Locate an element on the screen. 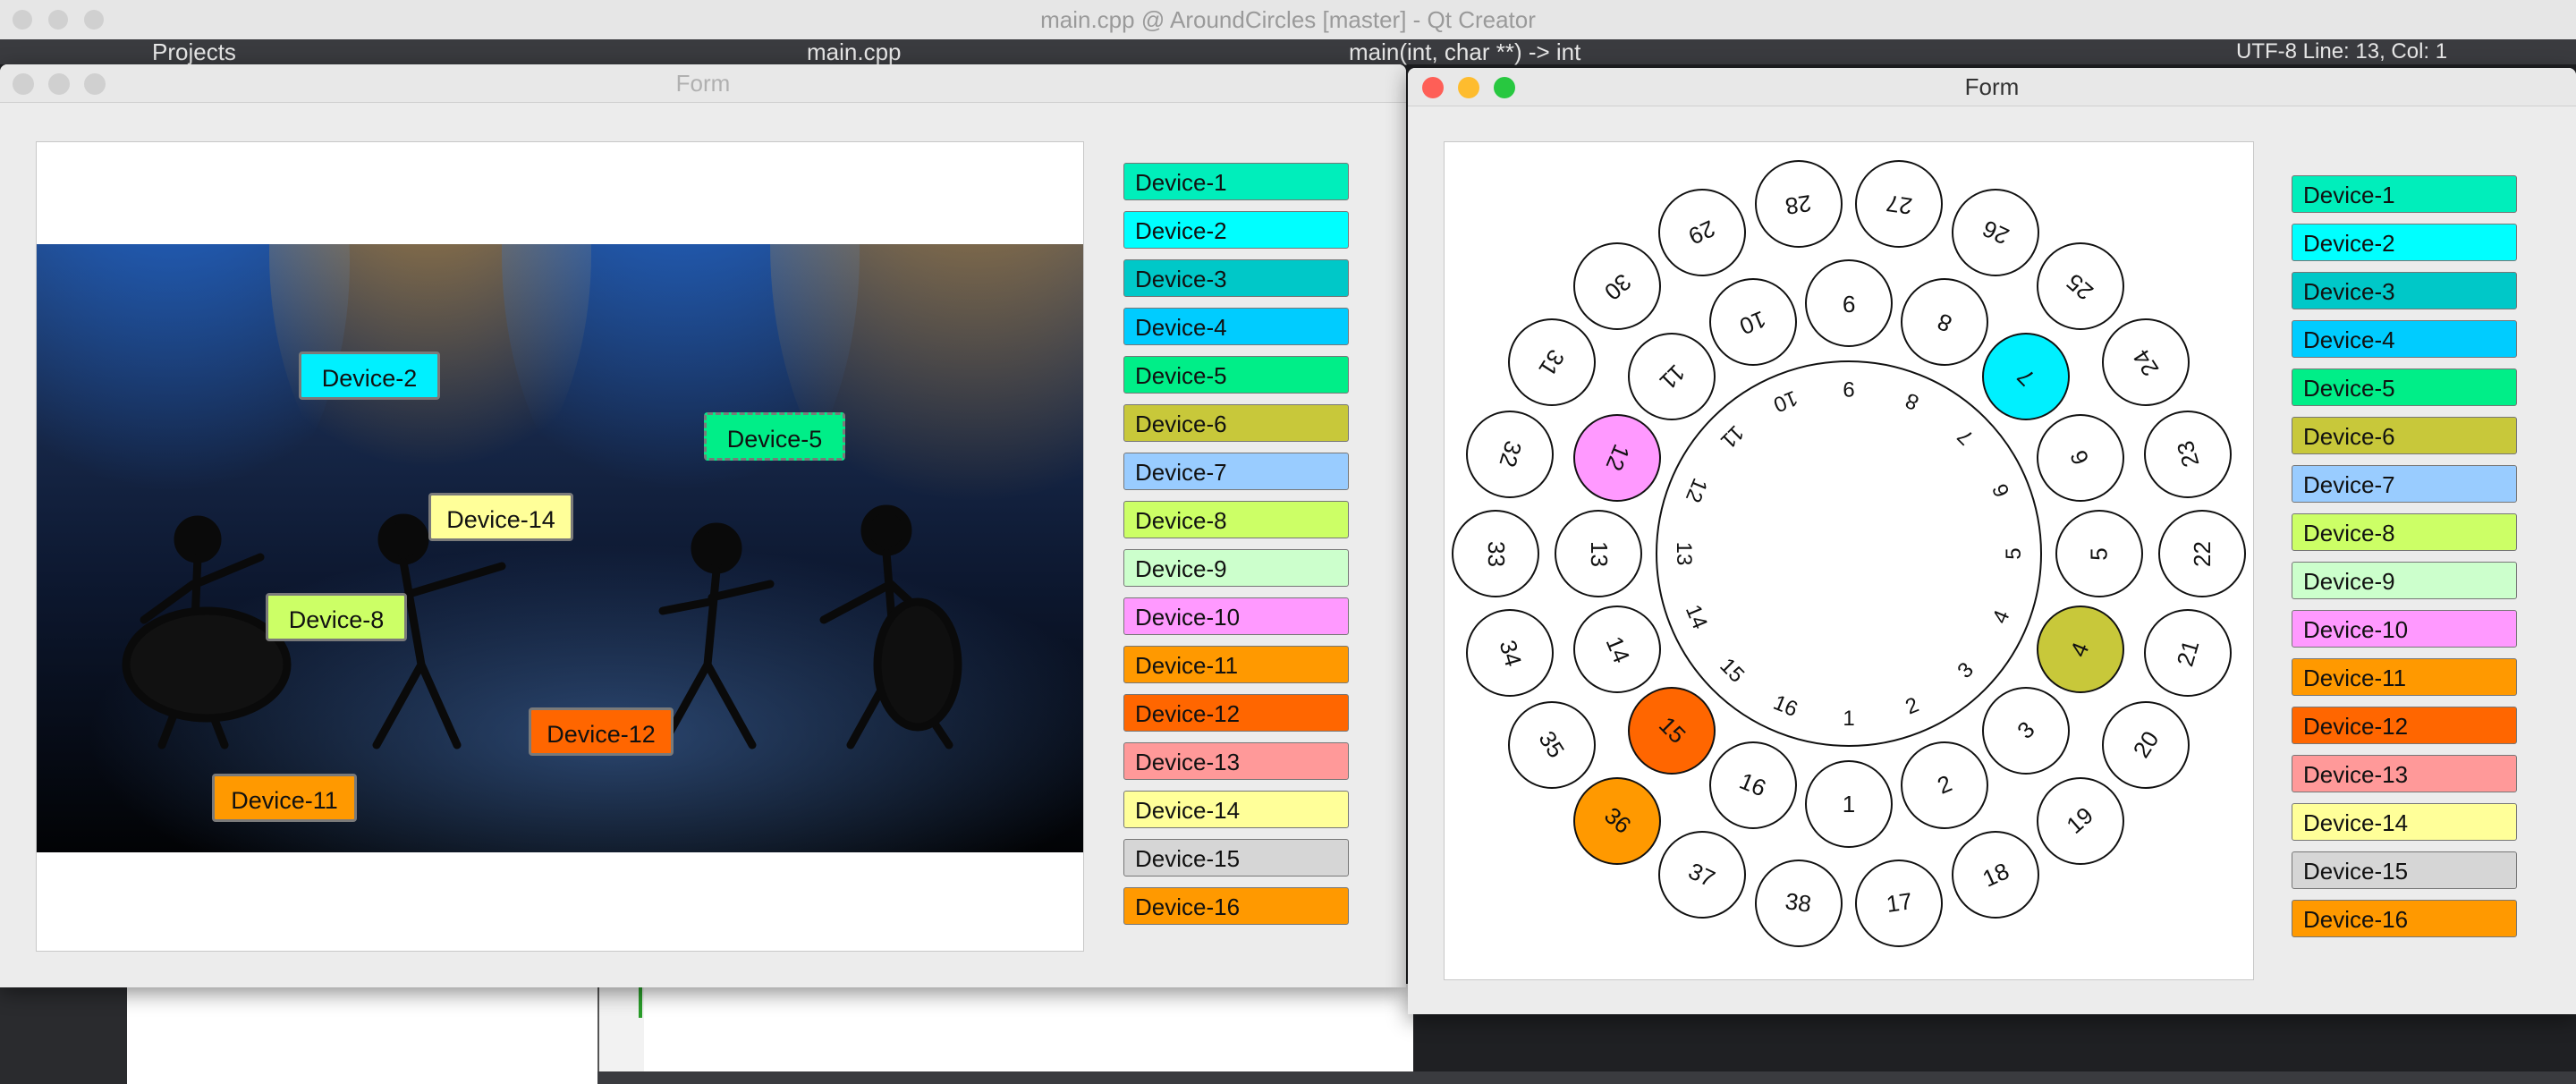  slot-number: 37 is located at coordinates (1702, 875).